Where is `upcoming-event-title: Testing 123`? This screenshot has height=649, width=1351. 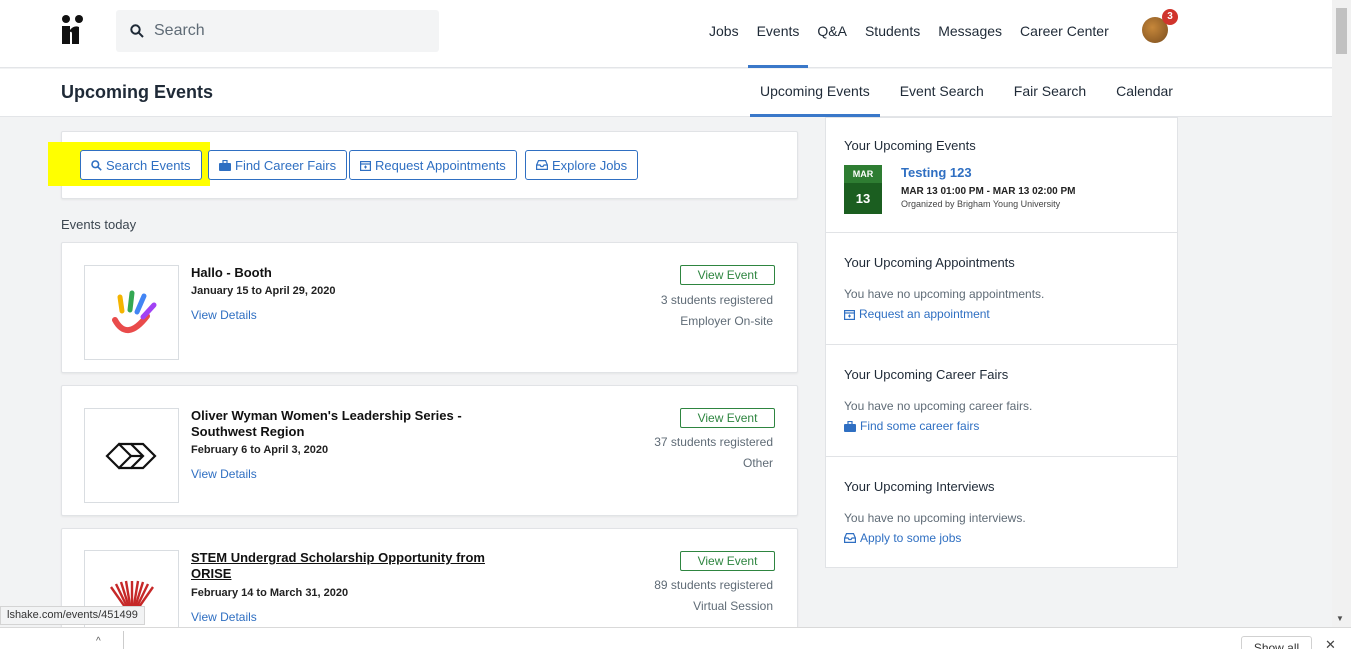 upcoming-event-title: Testing 123 is located at coordinates (936, 172).